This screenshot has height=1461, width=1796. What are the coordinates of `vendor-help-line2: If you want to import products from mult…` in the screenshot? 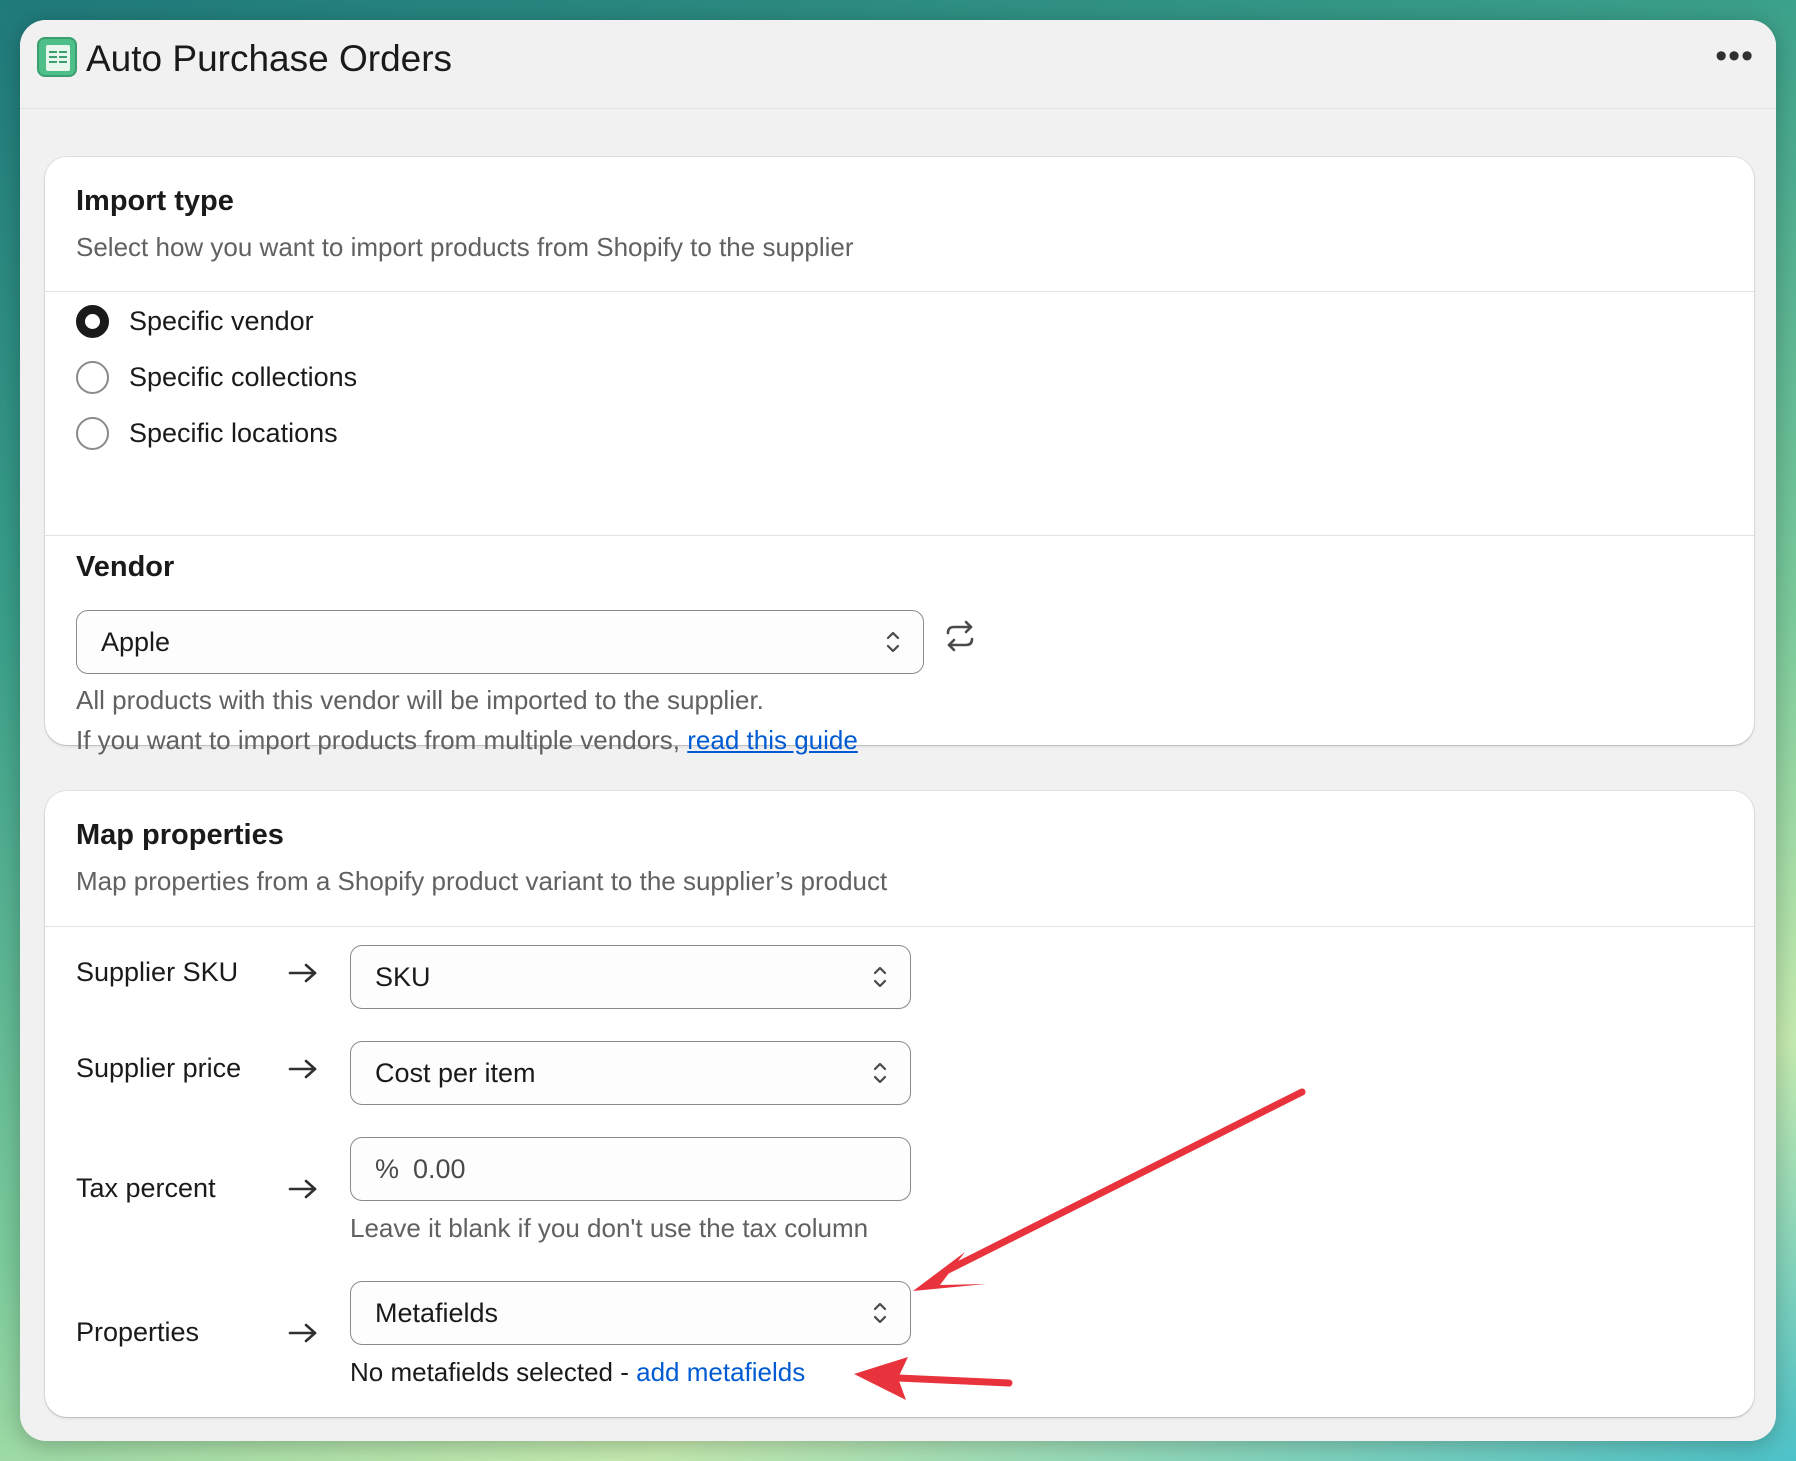 It's located at (467, 740).